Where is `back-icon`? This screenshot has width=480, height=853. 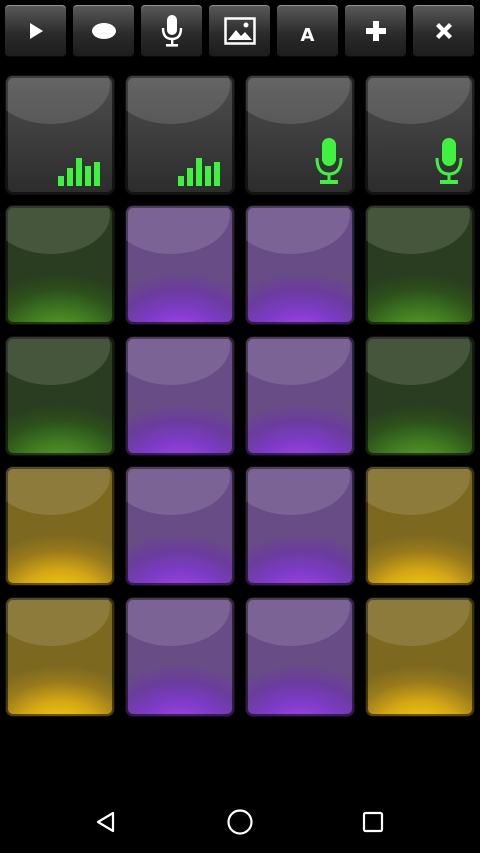 back-icon is located at coordinates (105, 822).